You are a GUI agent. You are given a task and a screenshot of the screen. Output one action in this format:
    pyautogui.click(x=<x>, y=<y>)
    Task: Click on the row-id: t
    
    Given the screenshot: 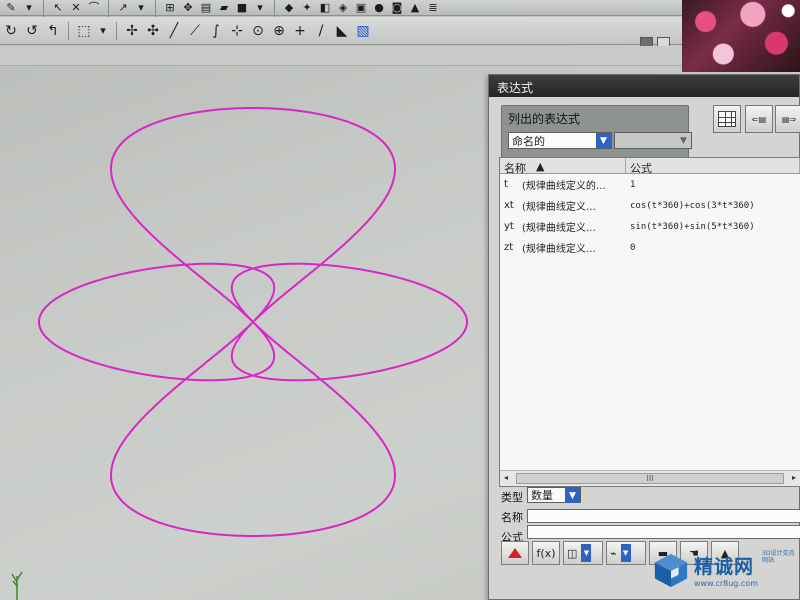 What is the action you would take?
    pyautogui.click(x=506, y=184)
    